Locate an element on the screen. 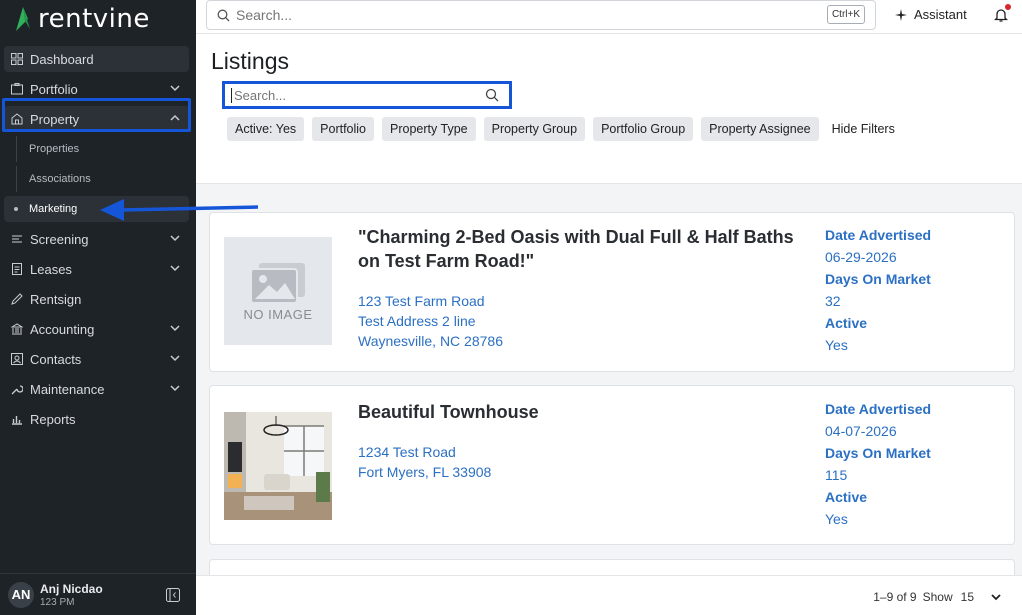 This screenshot has width=1022, height=615. address-line: Fort Myers, FL 33908 is located at coordinates (425, 472).